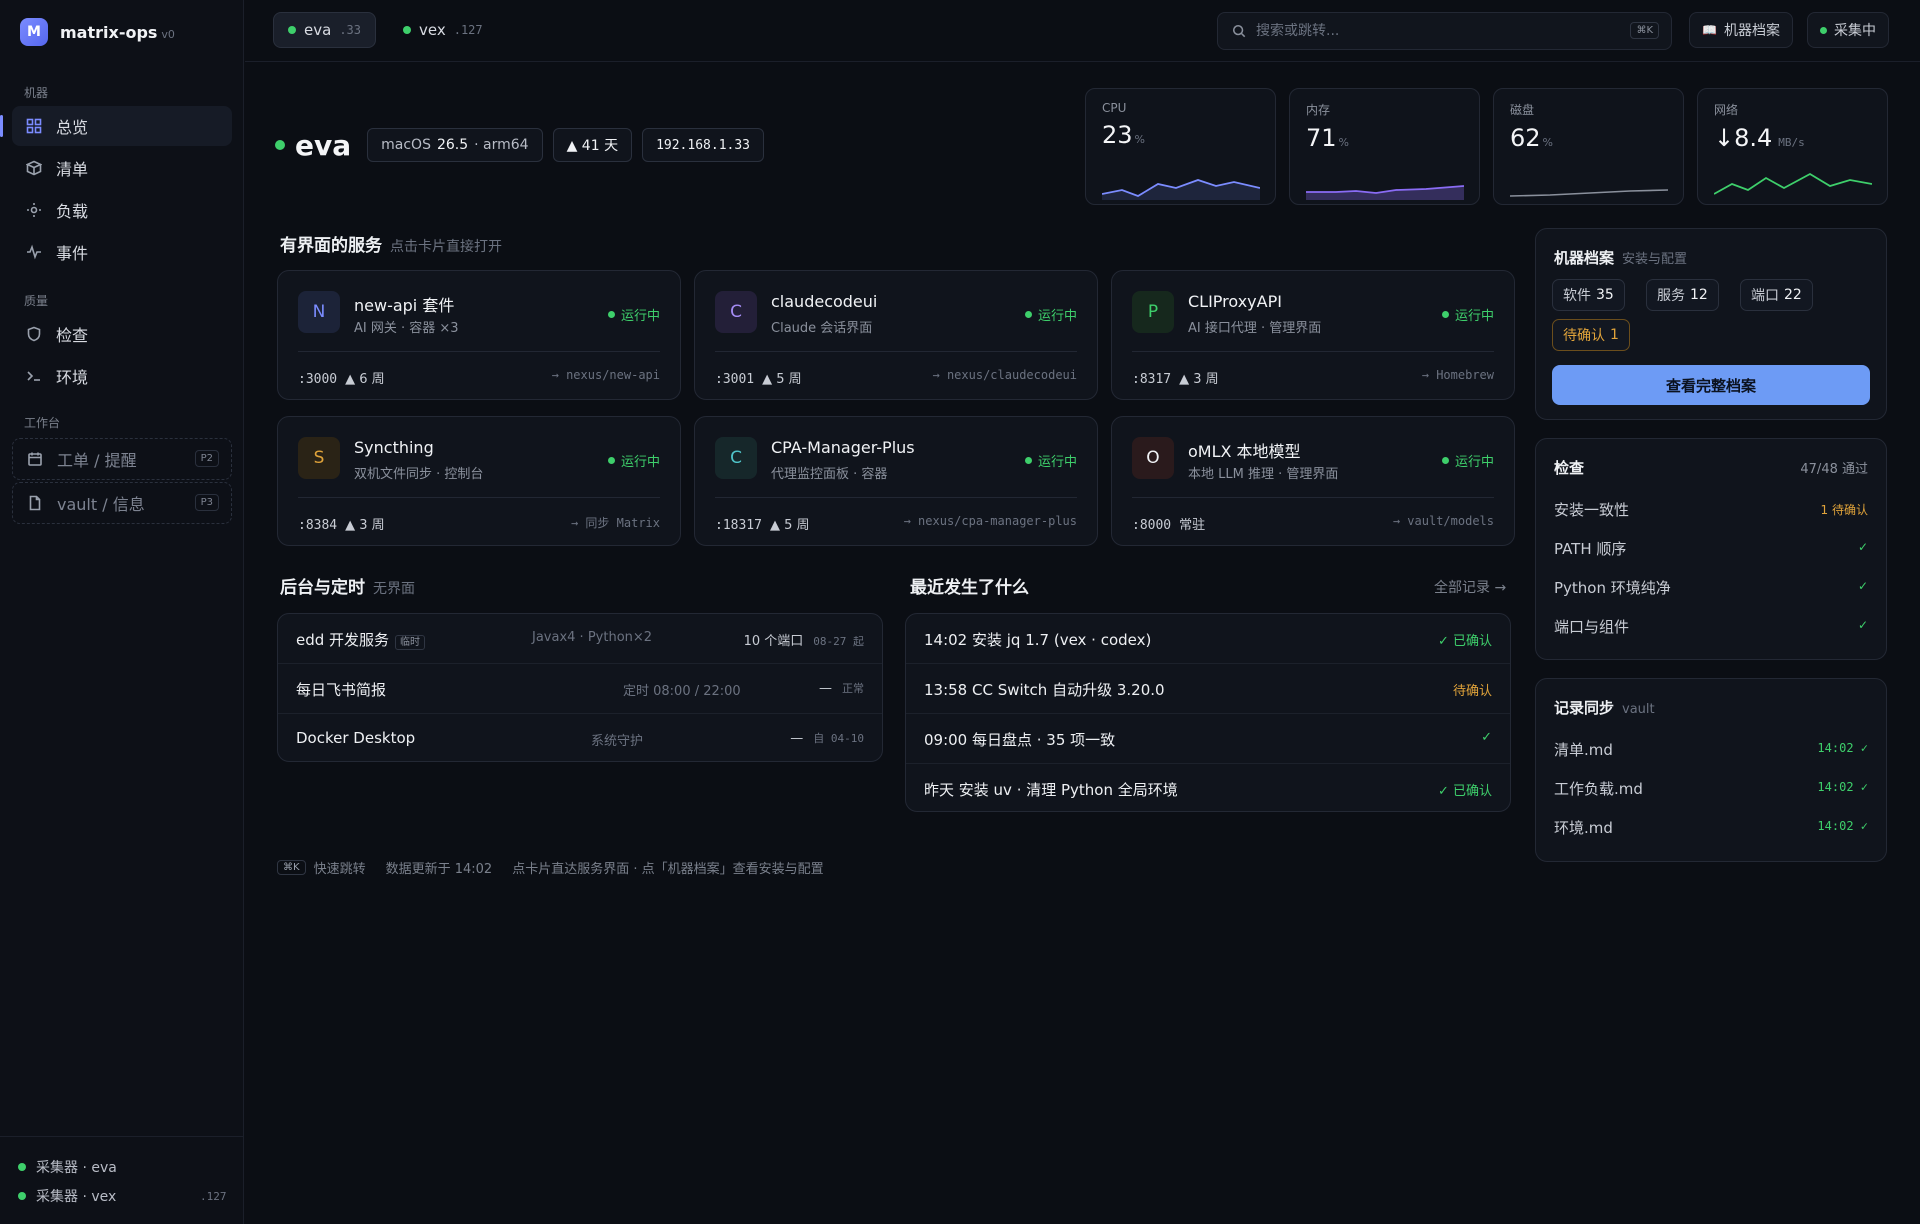  What do you see at coordinates (122, 459) in the screenshot?
I see `sidebar-item-tickets: 工单 / 提醒 P2` at bounding box center [122, 459].